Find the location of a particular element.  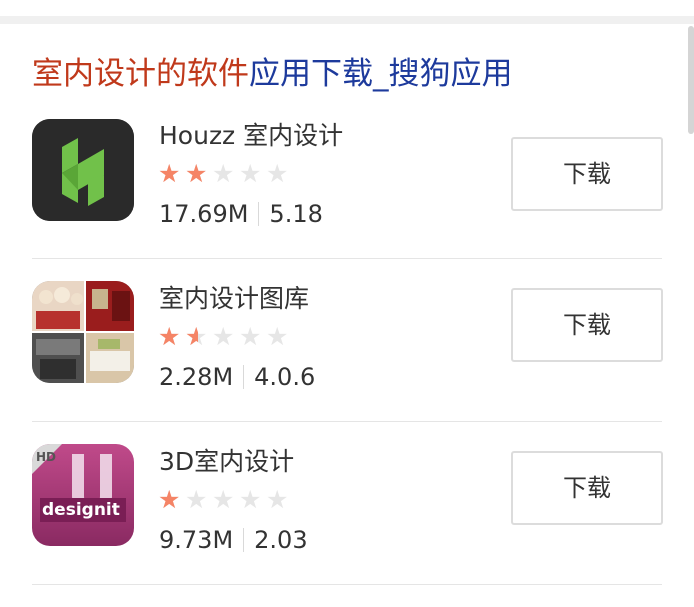

icon-badge: HD is located at coordinates (46, 457).